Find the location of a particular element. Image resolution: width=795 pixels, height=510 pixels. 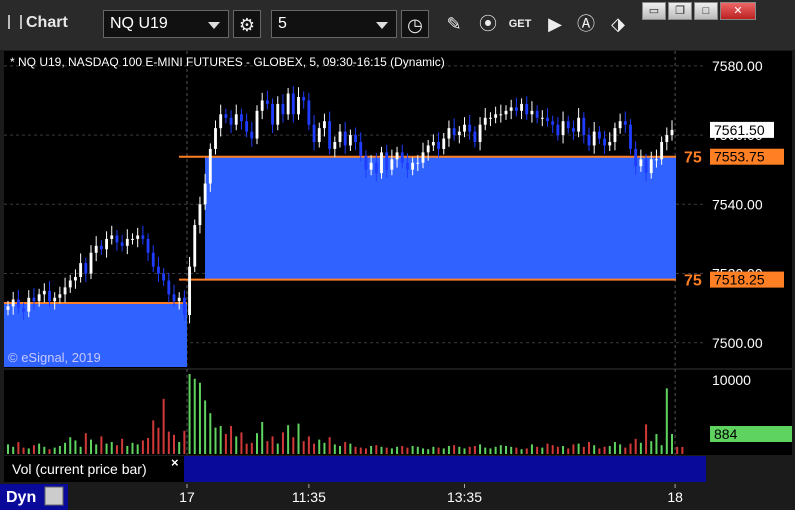

time-template-button: ◷ is located at coordinates (415, 24).